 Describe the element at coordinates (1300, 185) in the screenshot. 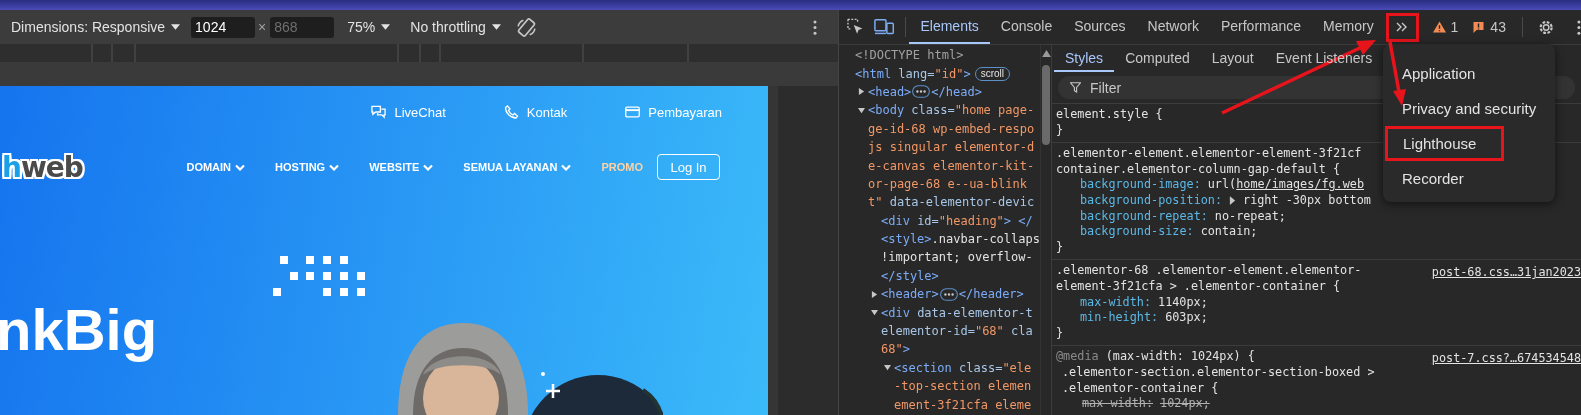

I see `url-link: home/images/fg.web` at that location.